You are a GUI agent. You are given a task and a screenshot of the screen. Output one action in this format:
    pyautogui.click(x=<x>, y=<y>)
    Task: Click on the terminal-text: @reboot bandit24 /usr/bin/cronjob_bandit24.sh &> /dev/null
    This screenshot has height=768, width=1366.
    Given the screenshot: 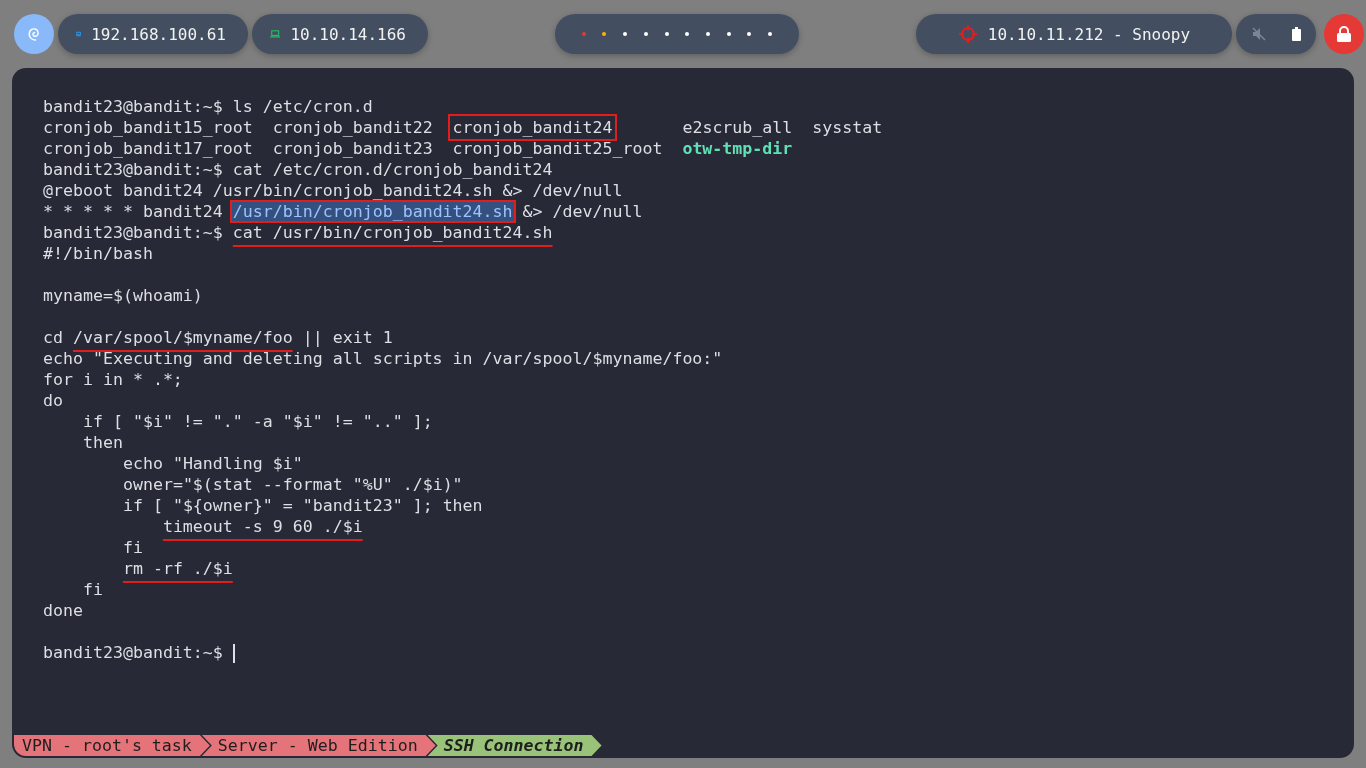 What is the action you would take?
    pyautogui.click(x=333, y=190)
    